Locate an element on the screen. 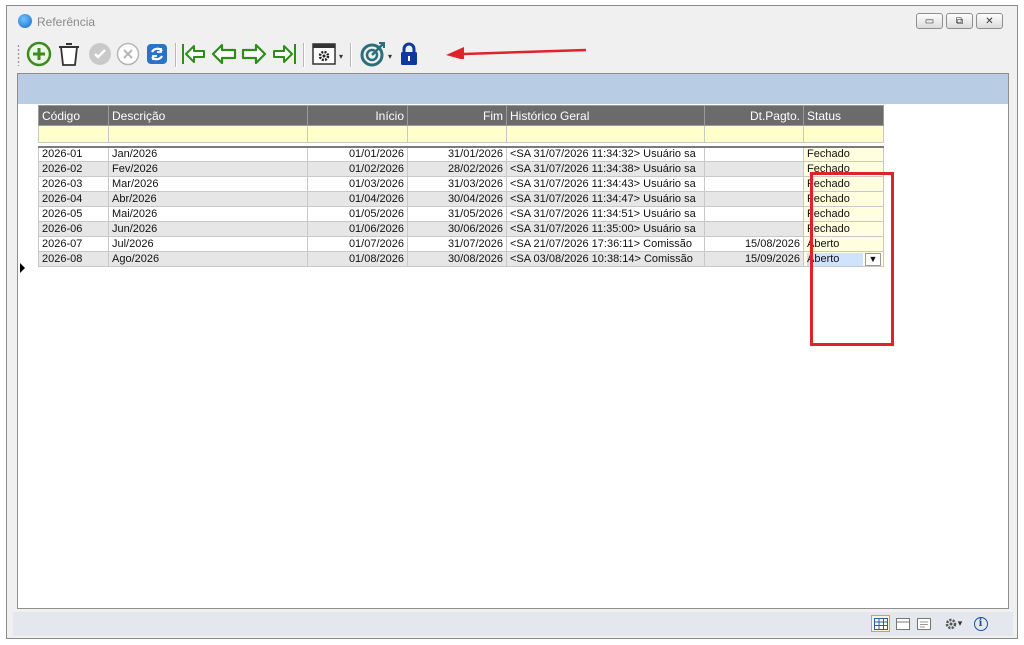  column-header-historico: Histórico Geral is located at coordinates (605, 115).